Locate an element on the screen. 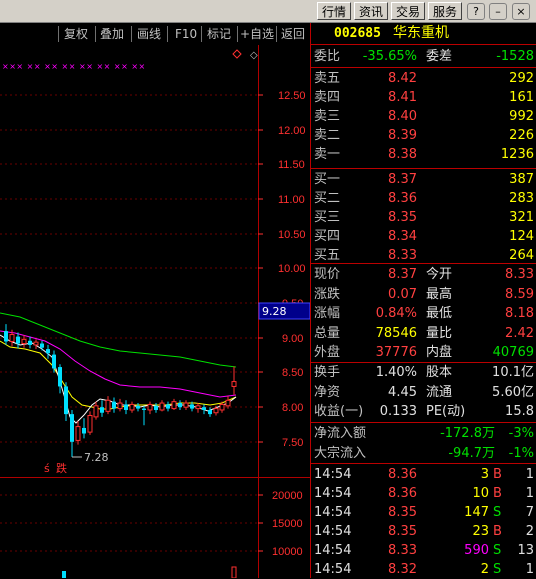 This screenshot has height=579, width=536. tab-quotes: 行情 is located at coordinates (334, 11).